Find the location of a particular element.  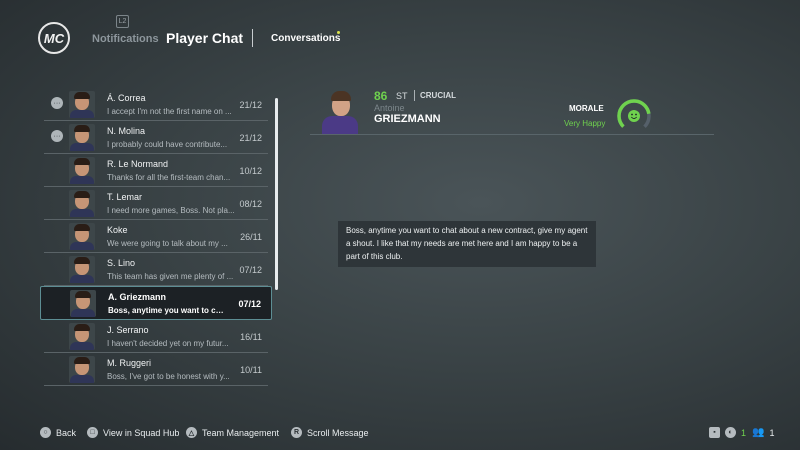

back-label: Back is located at coordinates (66, 432).